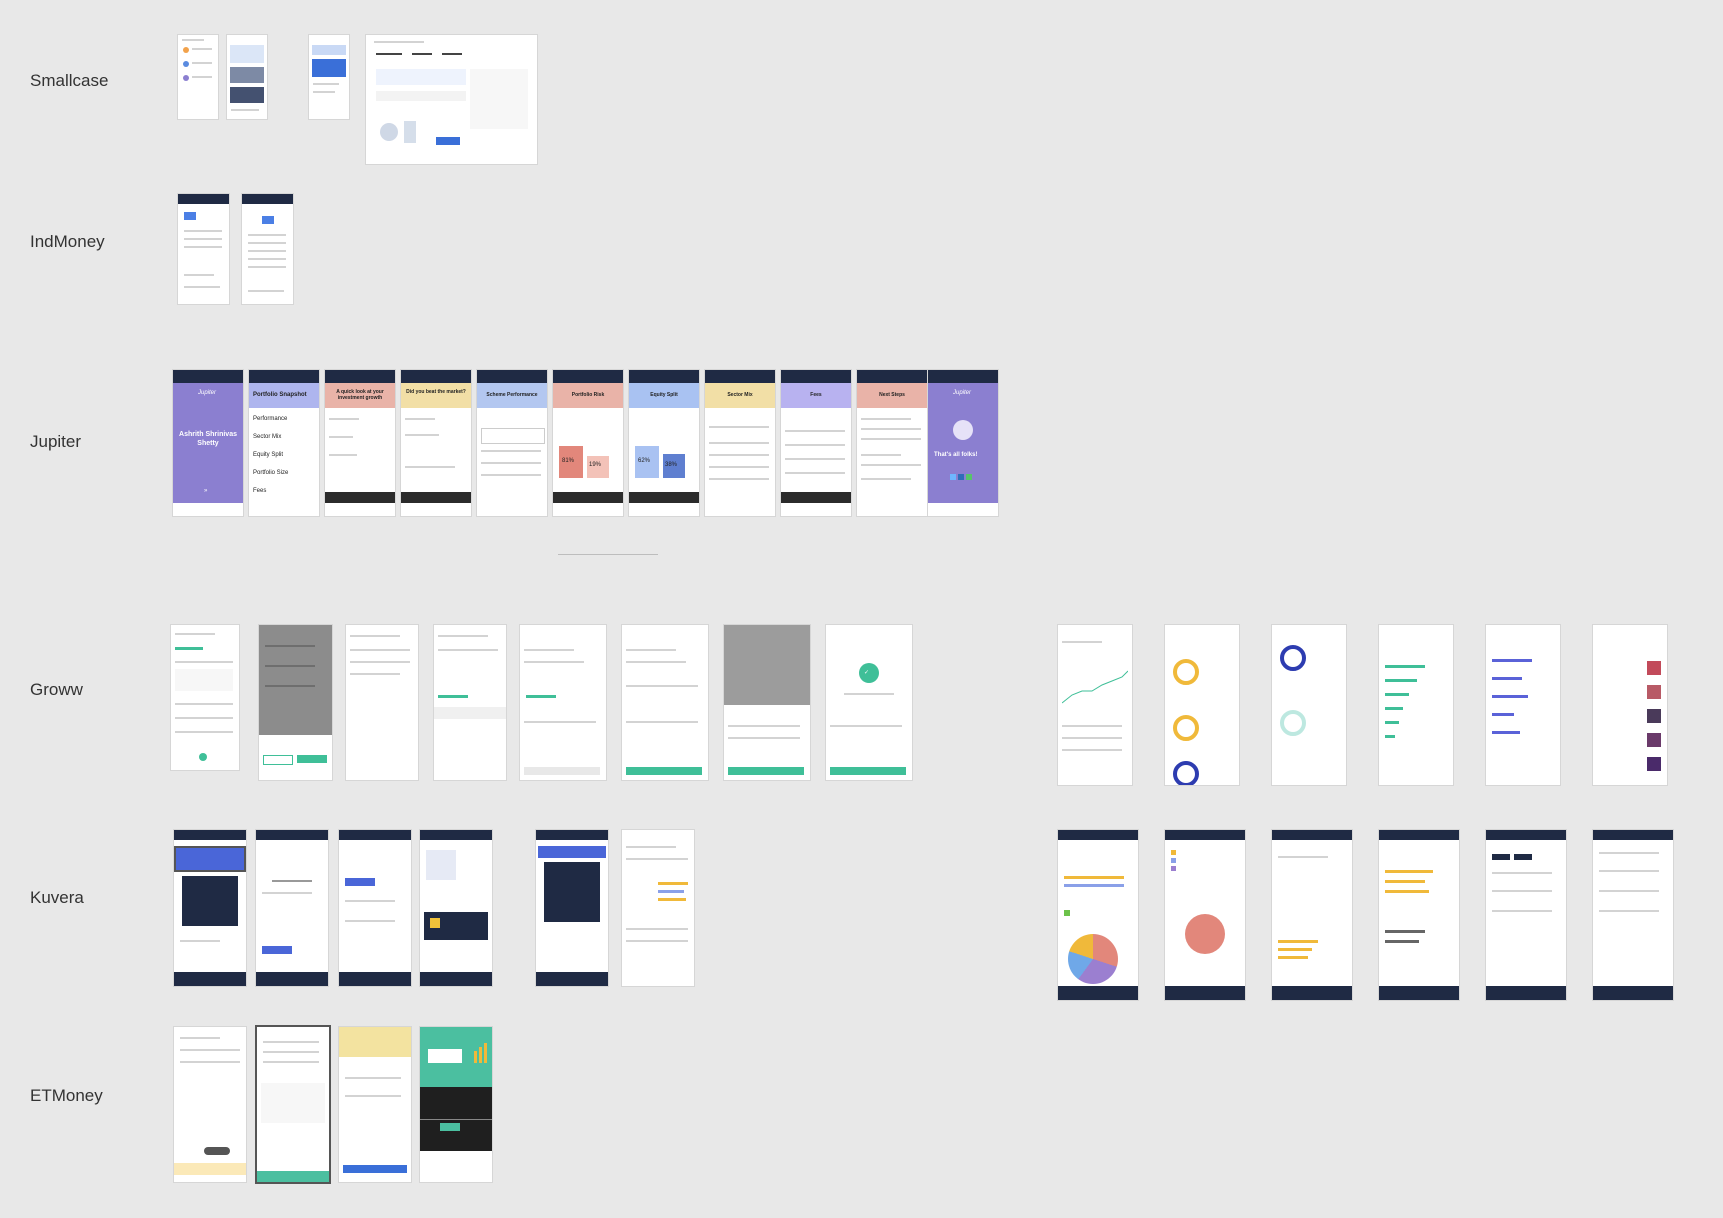 This screenshot has height=1218, width=1723. What do you see at coordinates (271, 473) in the screenshot?
I see `snapshot-item: Portfolio Size` at bounding box center [271, 473].